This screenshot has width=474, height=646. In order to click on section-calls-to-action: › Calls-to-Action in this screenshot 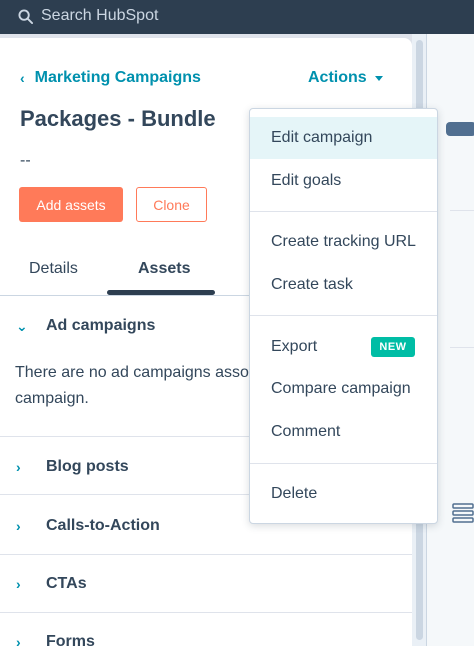, I will do `click(88, 526)`.